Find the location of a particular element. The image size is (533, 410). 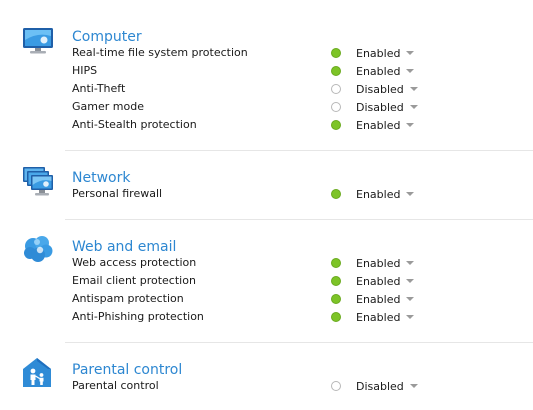

row-gamer-mode: Gamer mode Disabled is located at coordinates (266, 109).